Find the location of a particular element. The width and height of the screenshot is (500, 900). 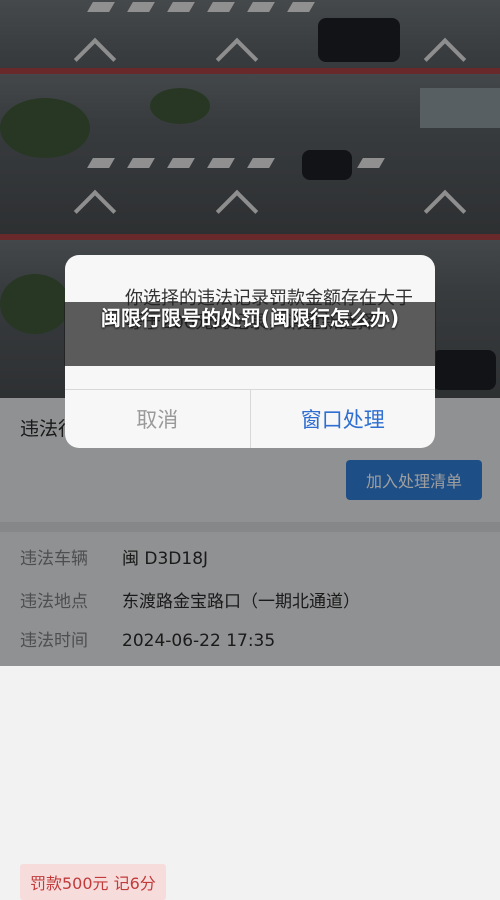

fine-points-badge: 罚款500元 记6分 is located at coordinates (93, 882).